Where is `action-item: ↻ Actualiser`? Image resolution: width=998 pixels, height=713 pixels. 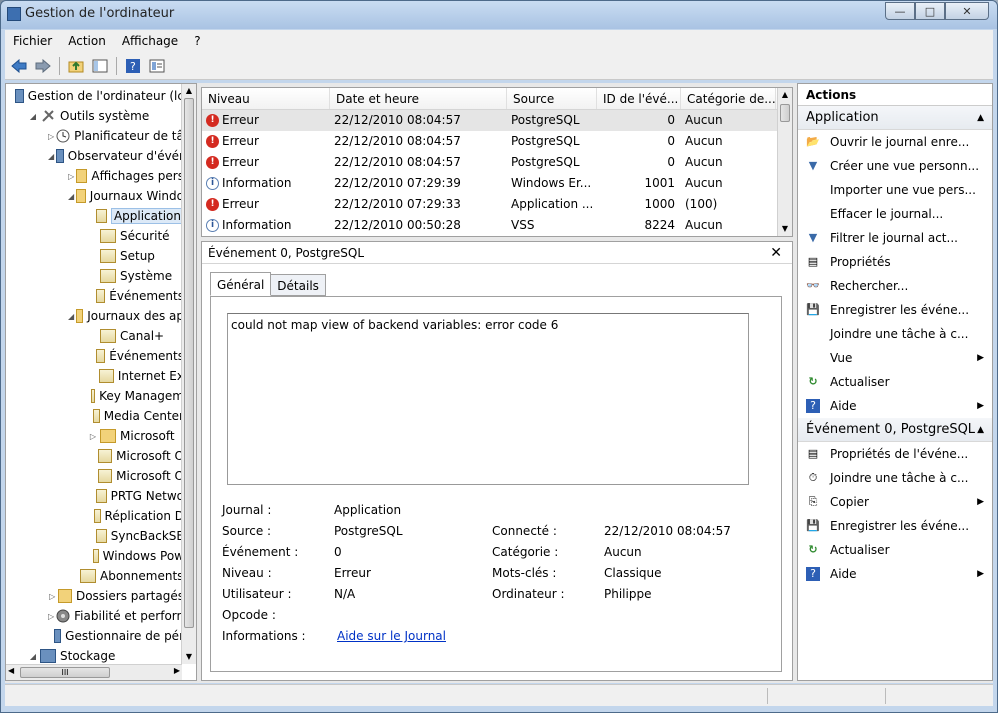 action-item: ↻ Actualiser is located at coordinates (895, 550).